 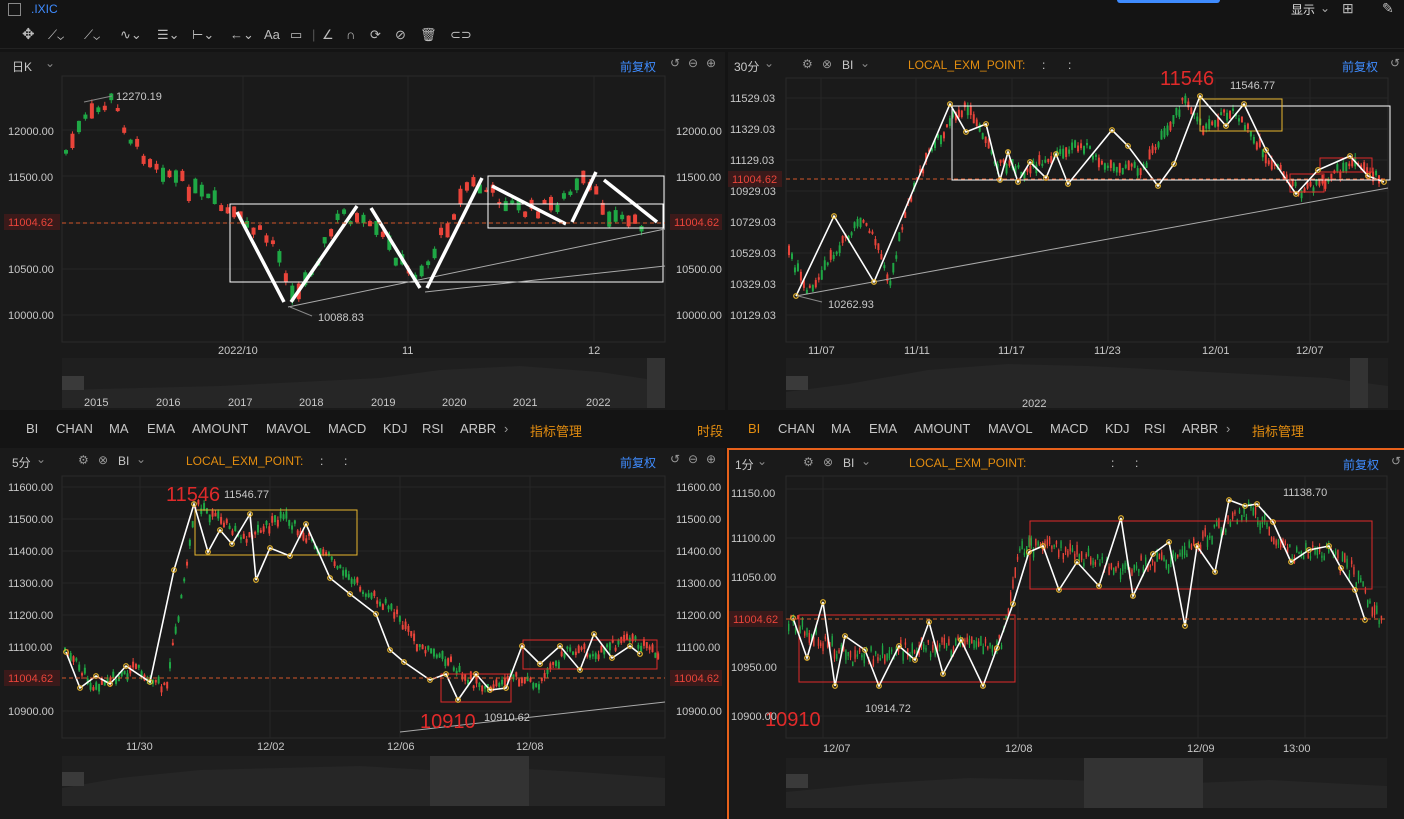 I want to click on arrow-tool-icon: ←⌄, so click(x=242, y=35).